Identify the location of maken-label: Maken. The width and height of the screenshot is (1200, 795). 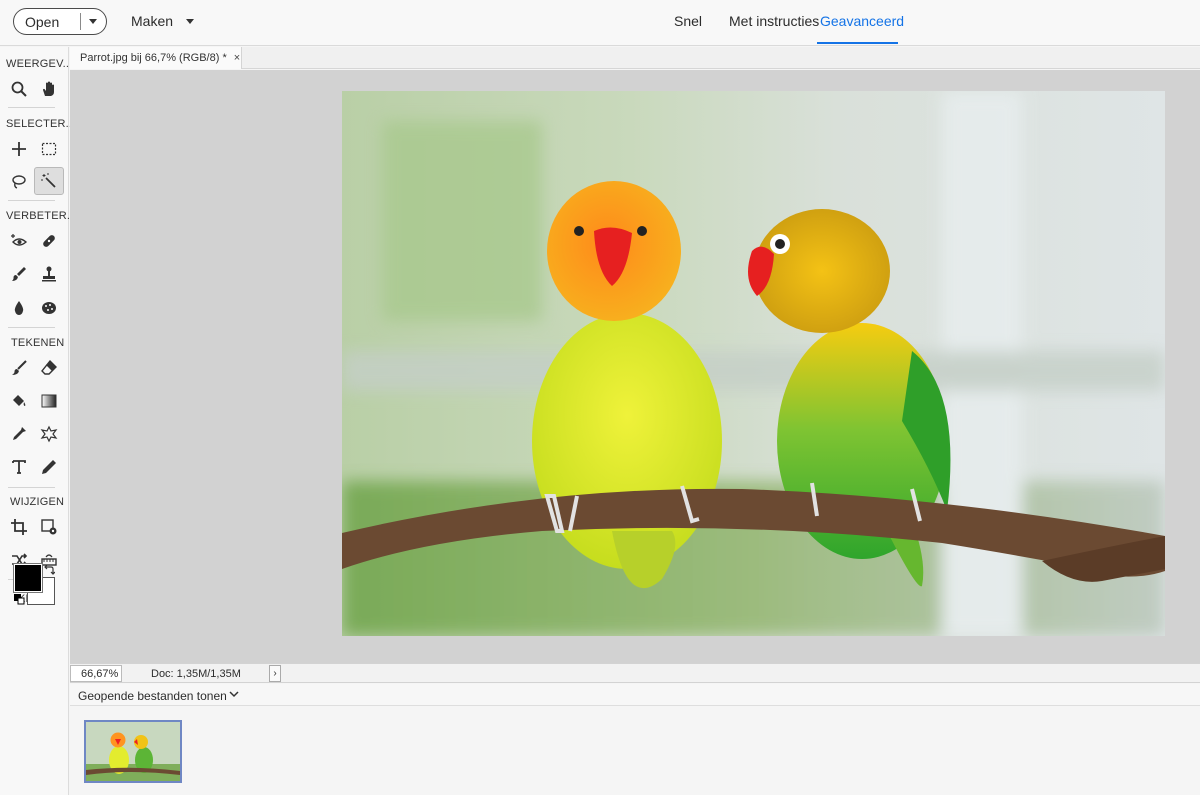
(152, 21).